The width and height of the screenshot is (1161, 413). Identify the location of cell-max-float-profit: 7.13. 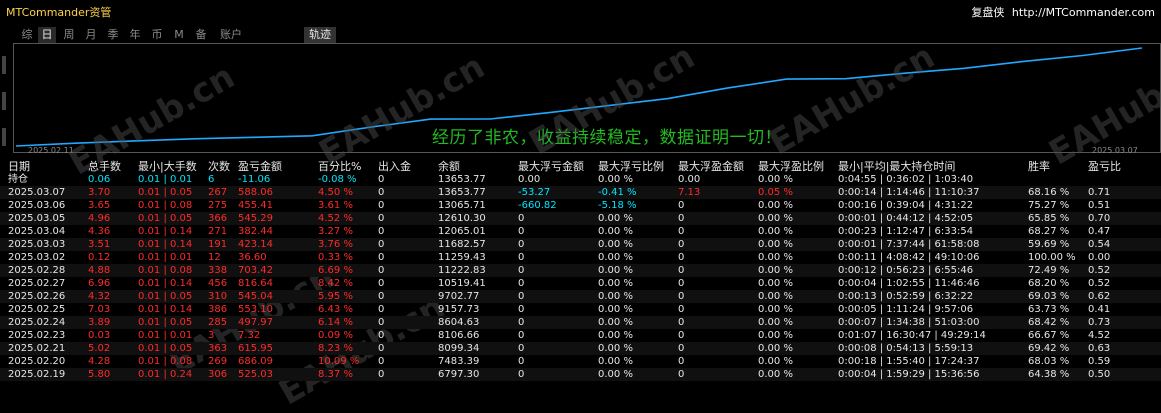
(689, 192).